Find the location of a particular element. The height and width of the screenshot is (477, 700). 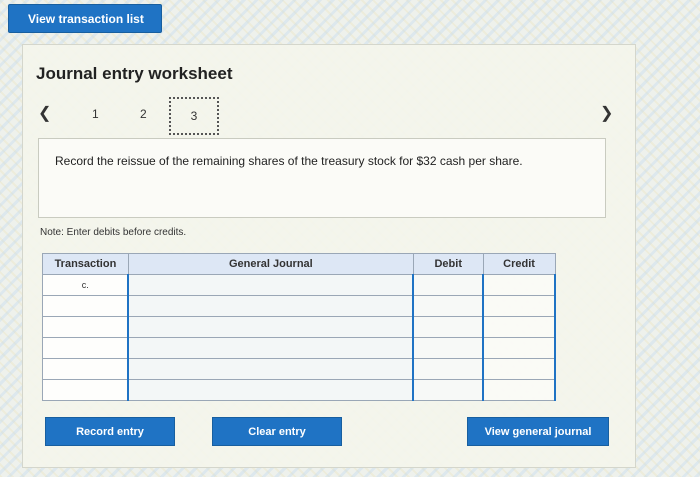

header-debit: Debit is located at coordinates (448, 264).